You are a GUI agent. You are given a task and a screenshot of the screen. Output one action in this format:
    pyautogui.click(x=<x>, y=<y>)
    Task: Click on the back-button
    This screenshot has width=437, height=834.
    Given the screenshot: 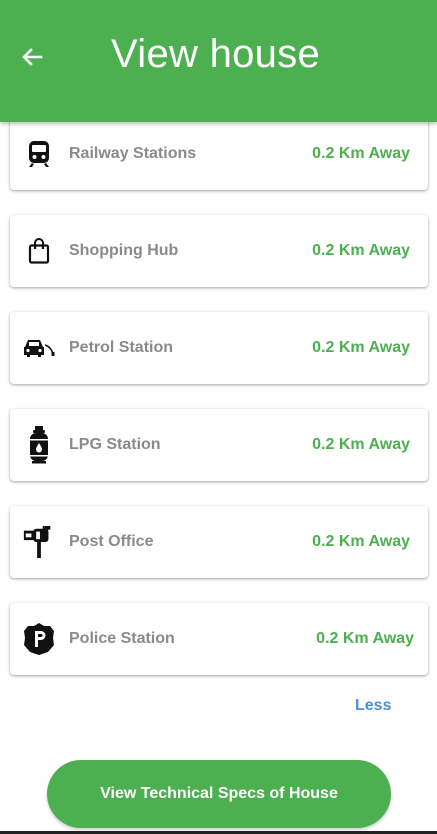 What is the action you would take?
    pyautogui.click(x=32, y=57)
    